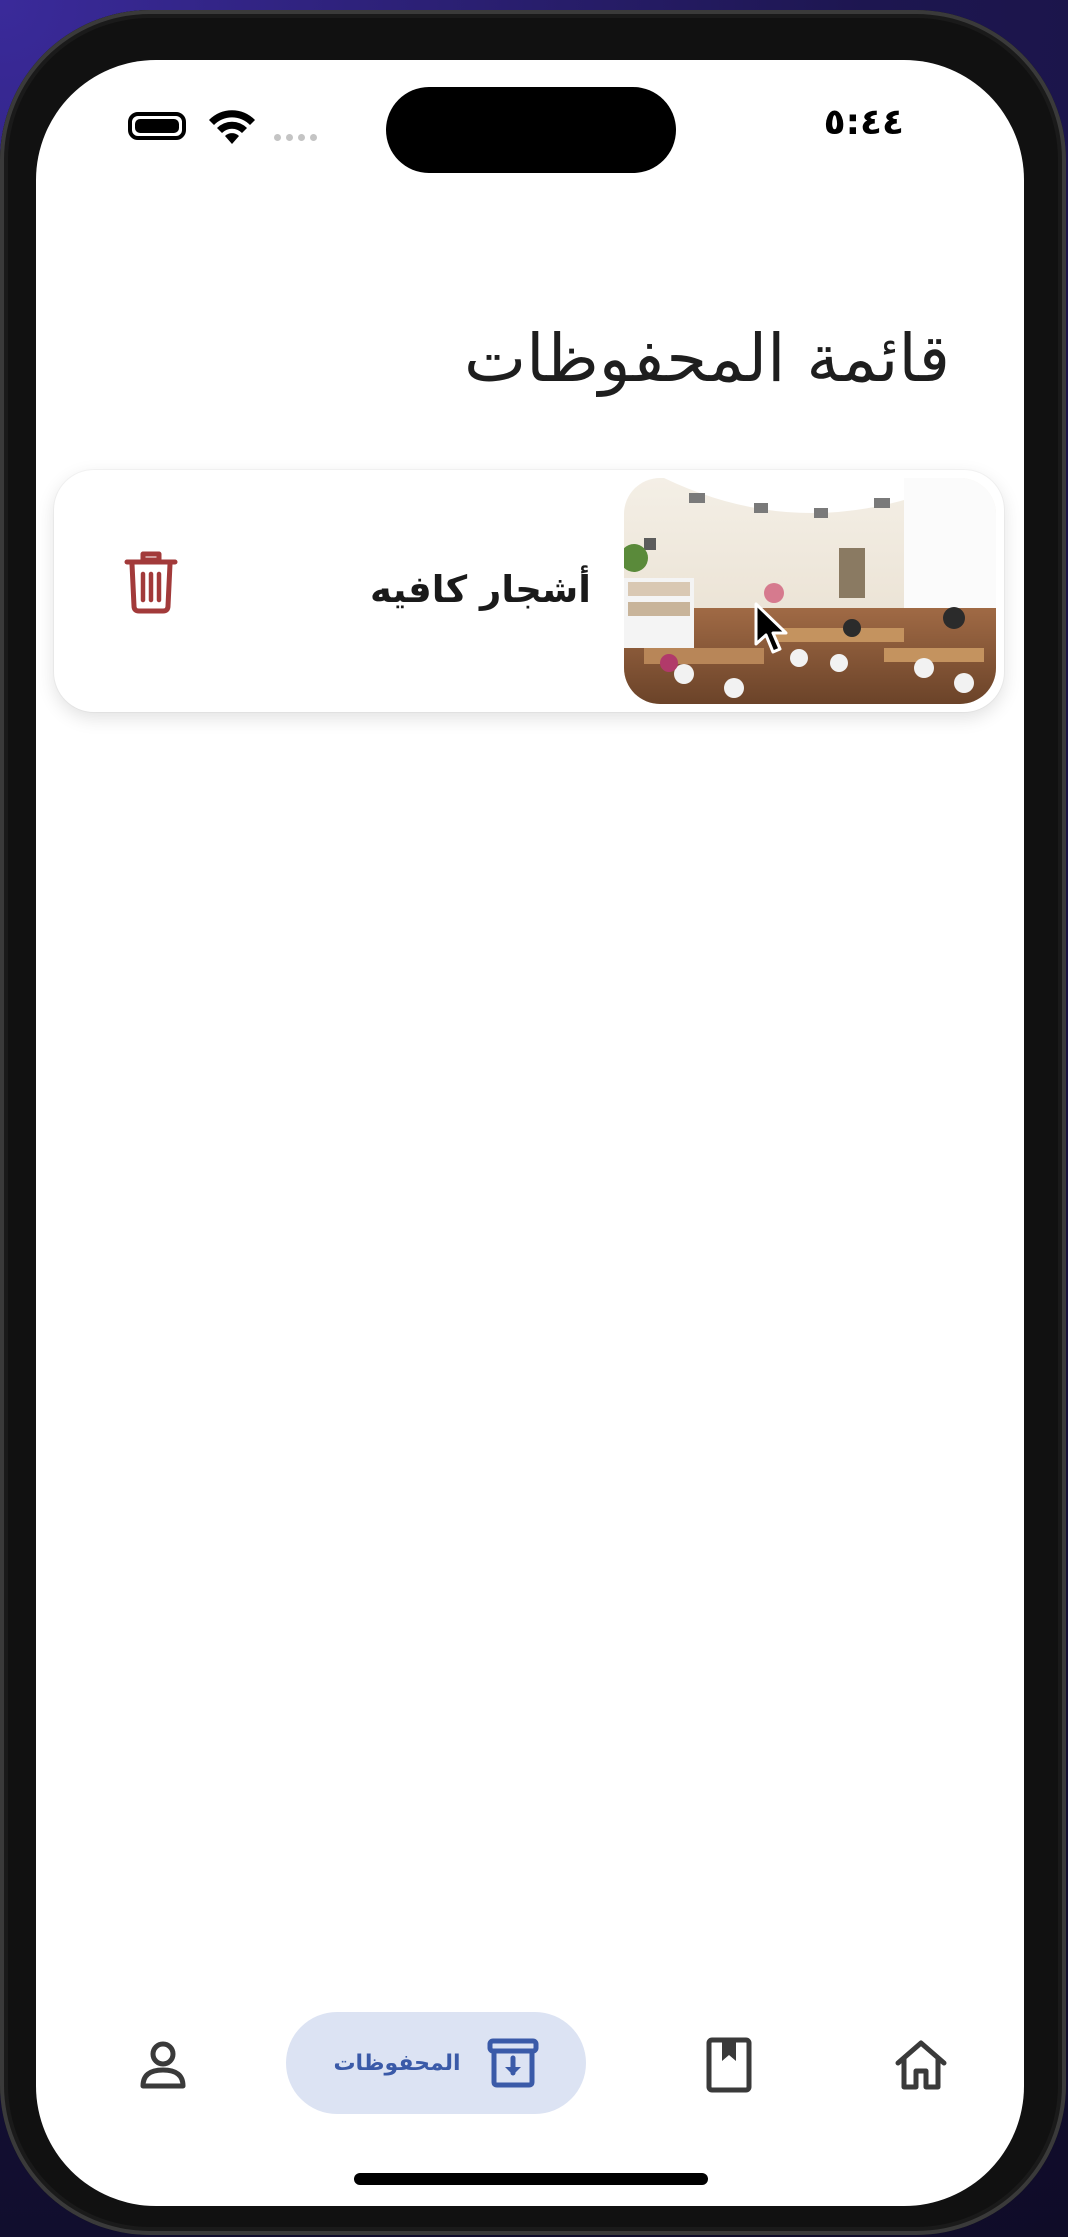  I want to click on mouse-cursor-icon, so click(771, 628).